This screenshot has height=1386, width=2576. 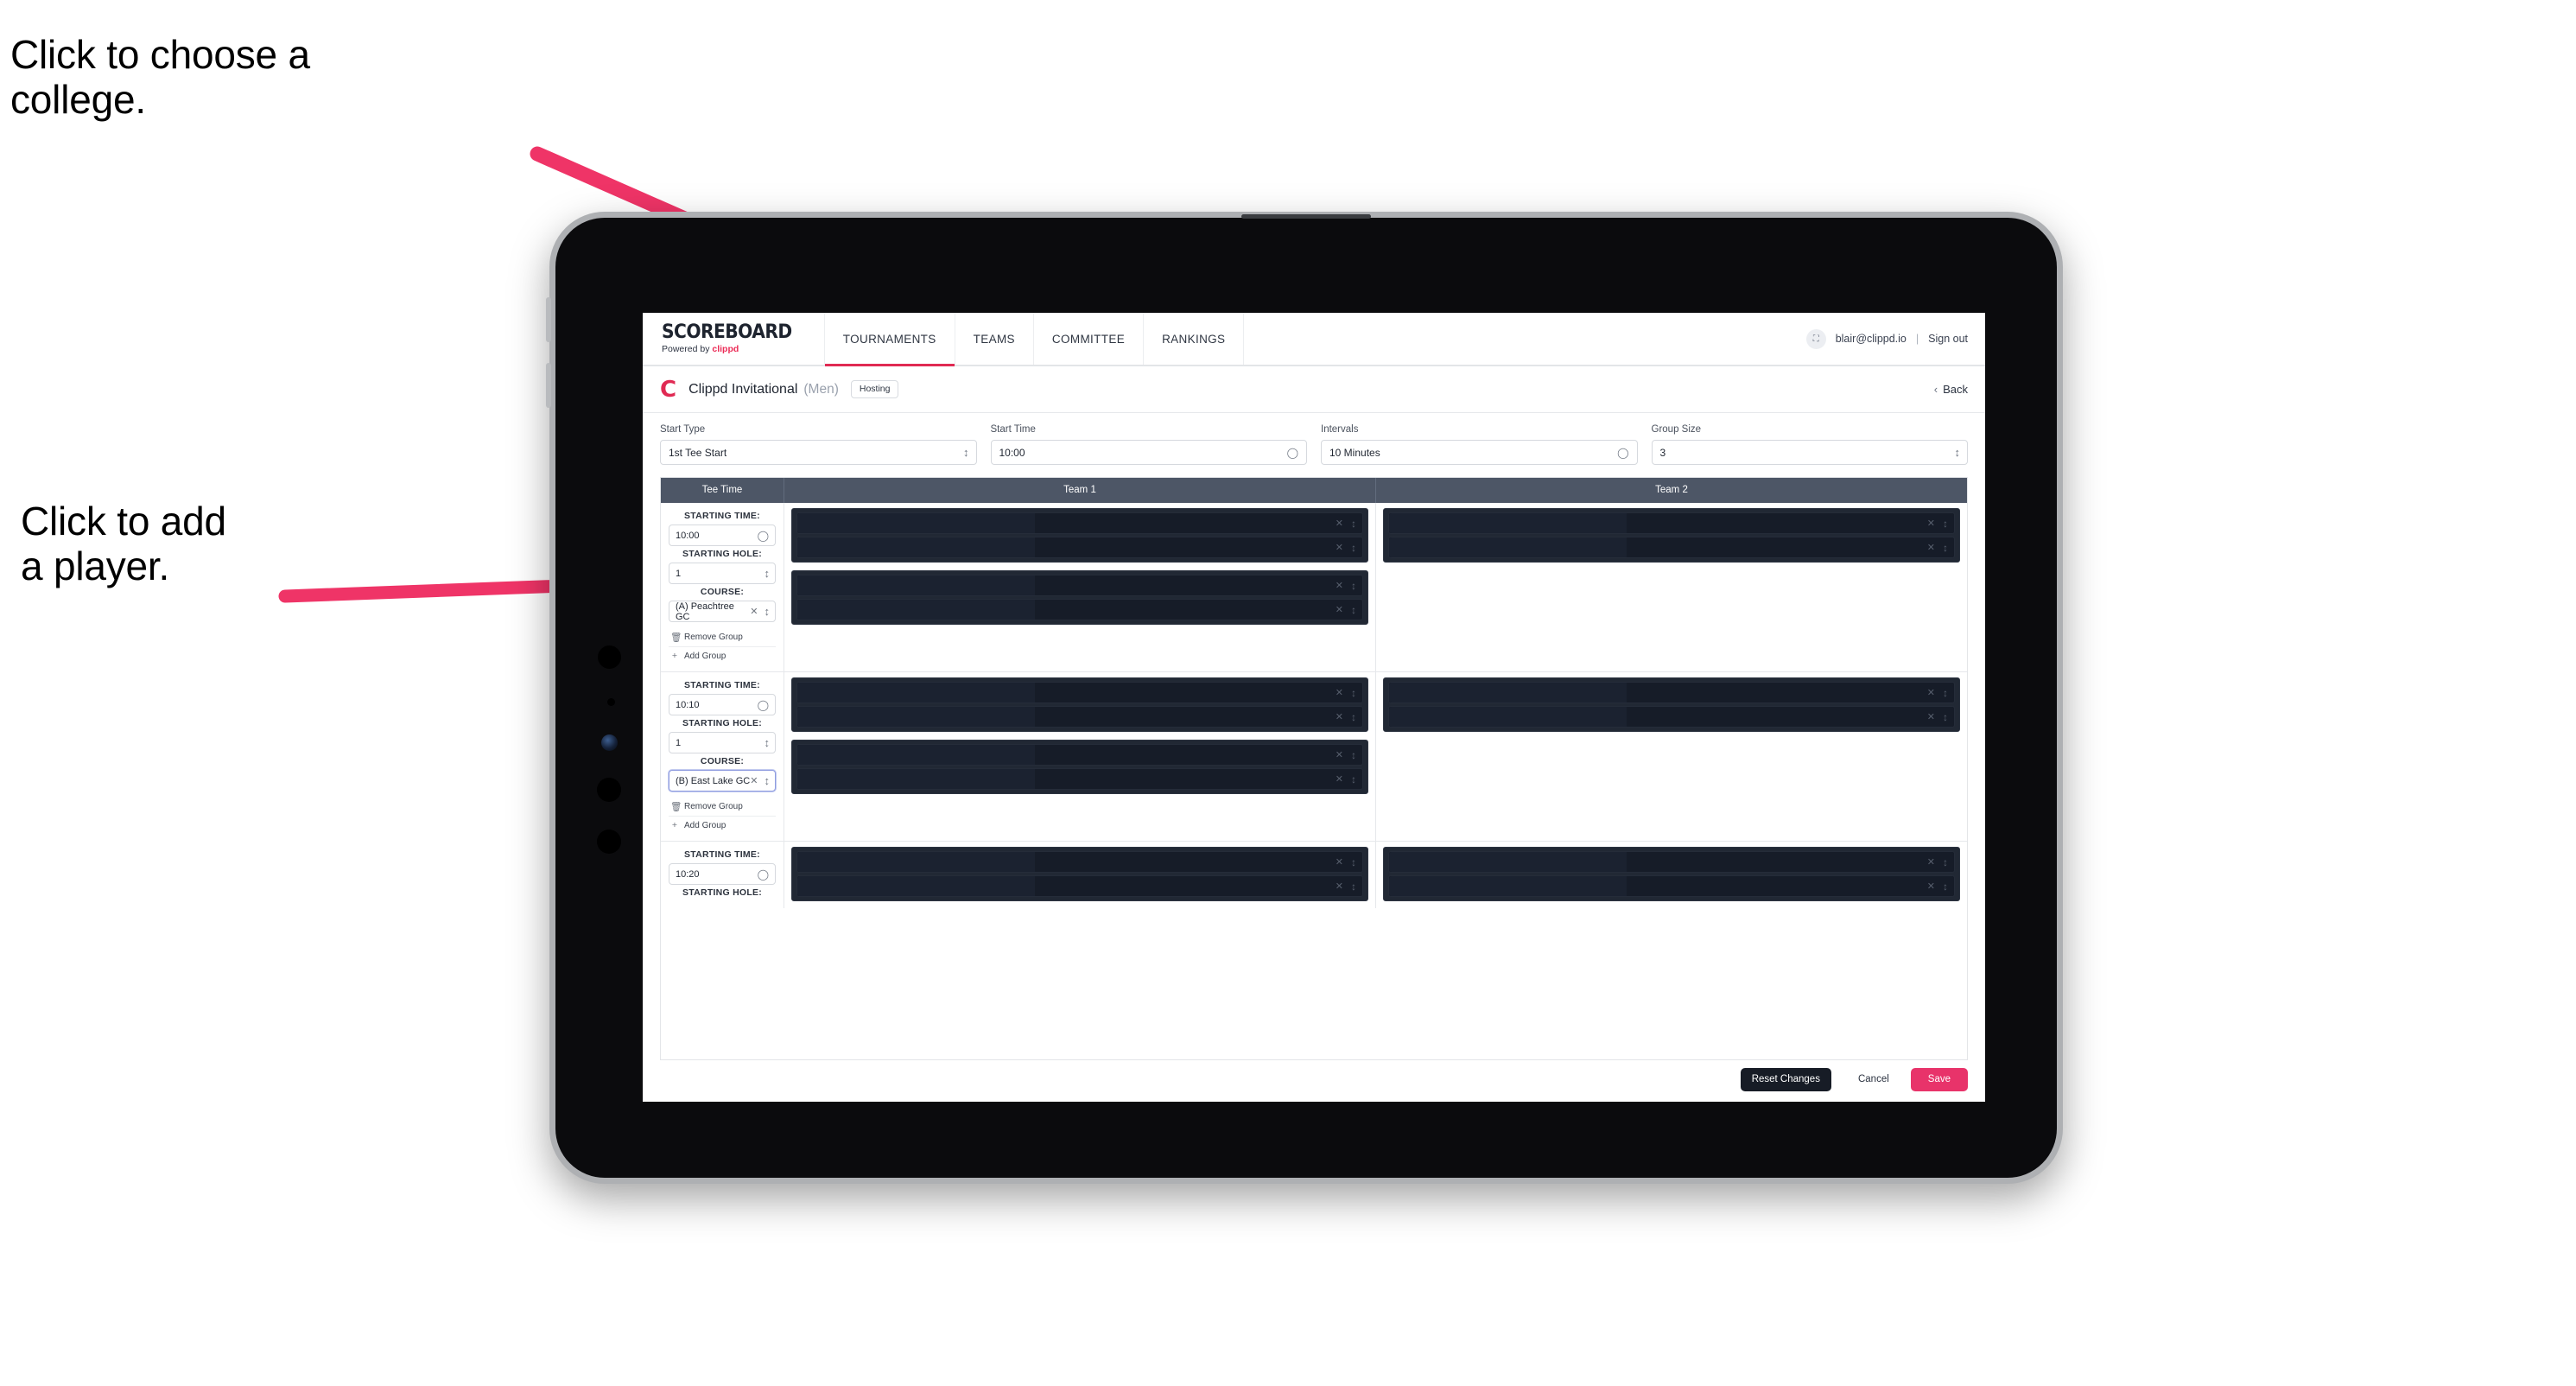 What do you see at coordinates (722, 611) in the screenshot?
I see `course-select: (A) Peachtree GC ✕ ↕` at bounding box center [722, 611].